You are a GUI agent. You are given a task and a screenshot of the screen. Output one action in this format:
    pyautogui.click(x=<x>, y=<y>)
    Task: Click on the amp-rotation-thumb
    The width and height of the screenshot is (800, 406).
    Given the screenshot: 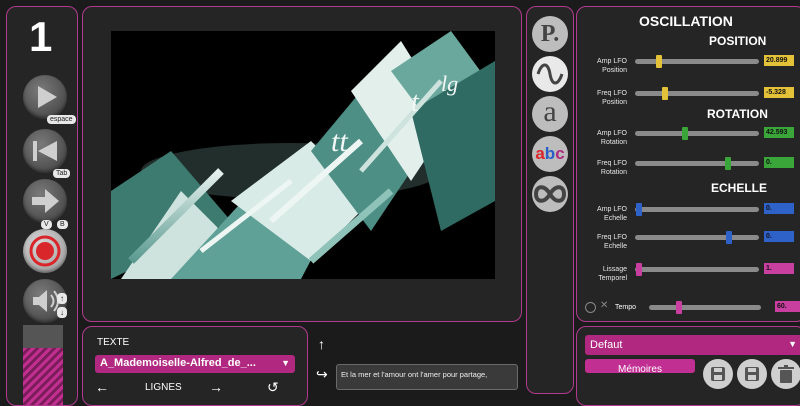 What is the action you would take?
    pyautogui.click(x=685, y=133)
    